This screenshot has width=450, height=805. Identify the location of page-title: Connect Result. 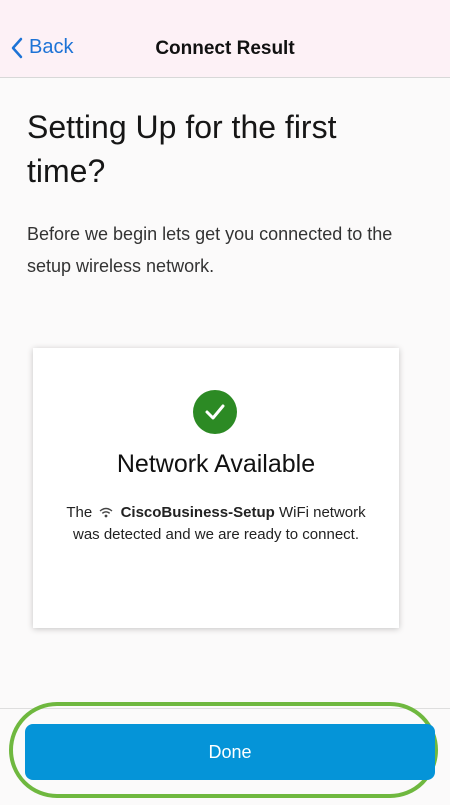
(225, 48).